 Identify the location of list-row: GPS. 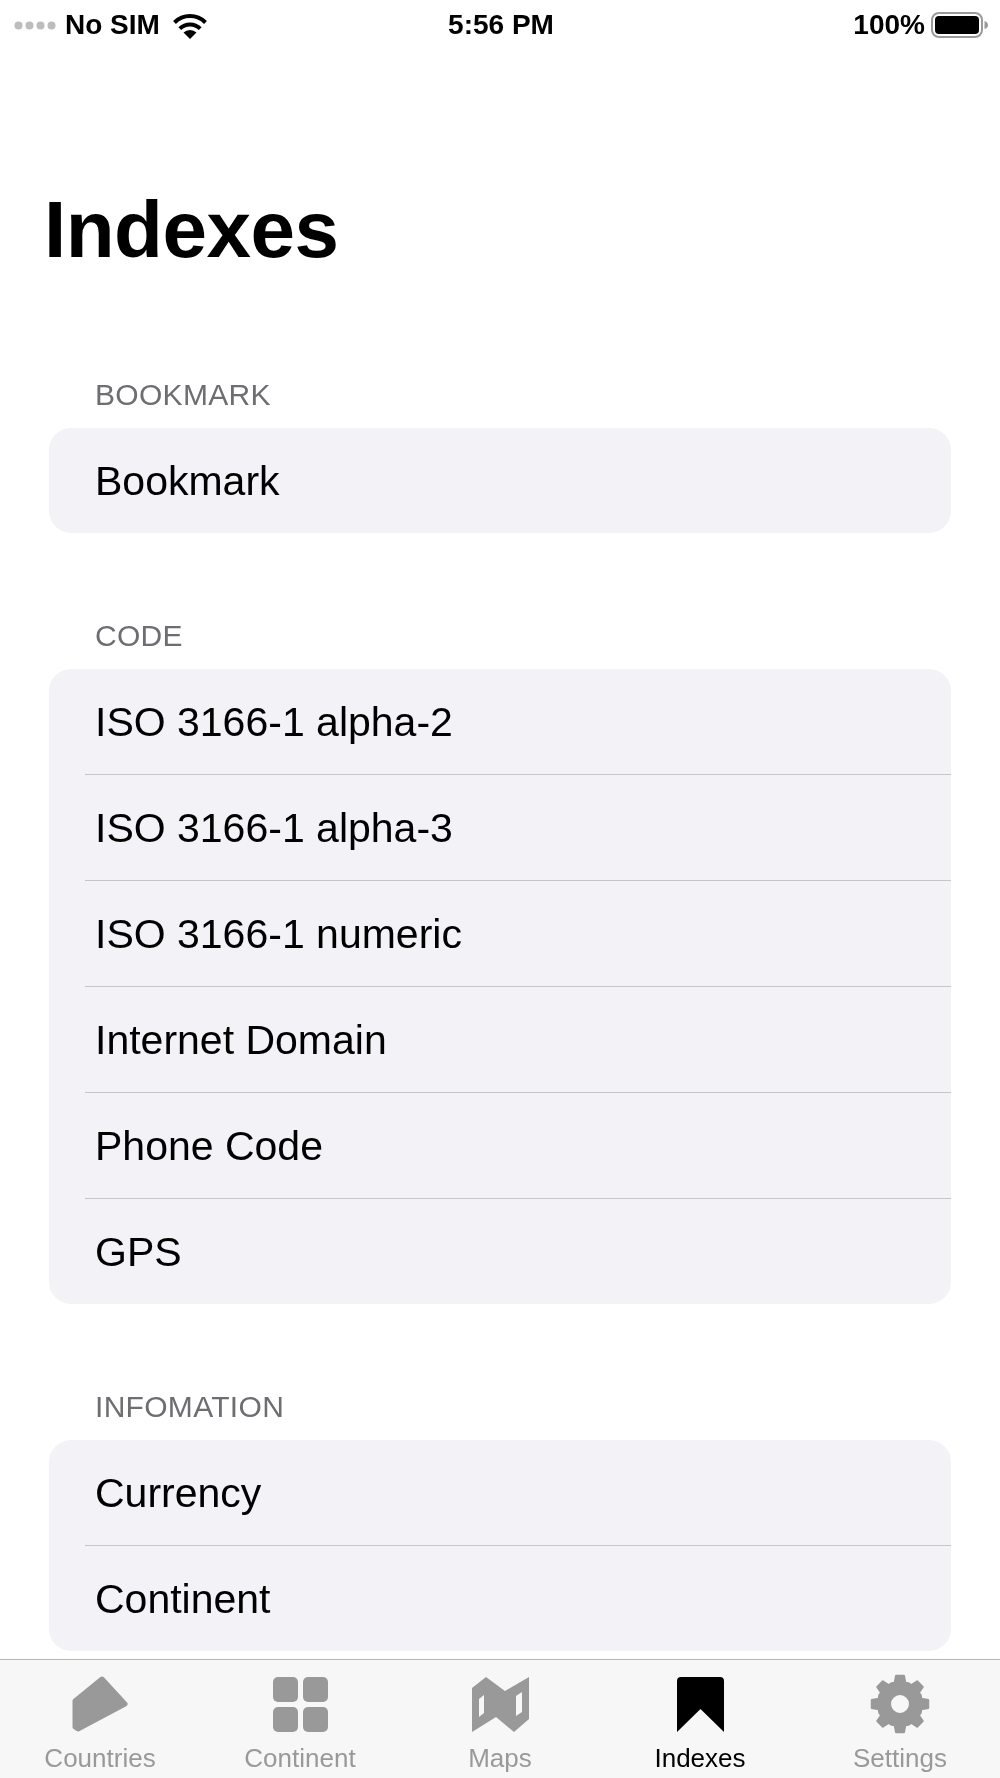
(500, 1251).